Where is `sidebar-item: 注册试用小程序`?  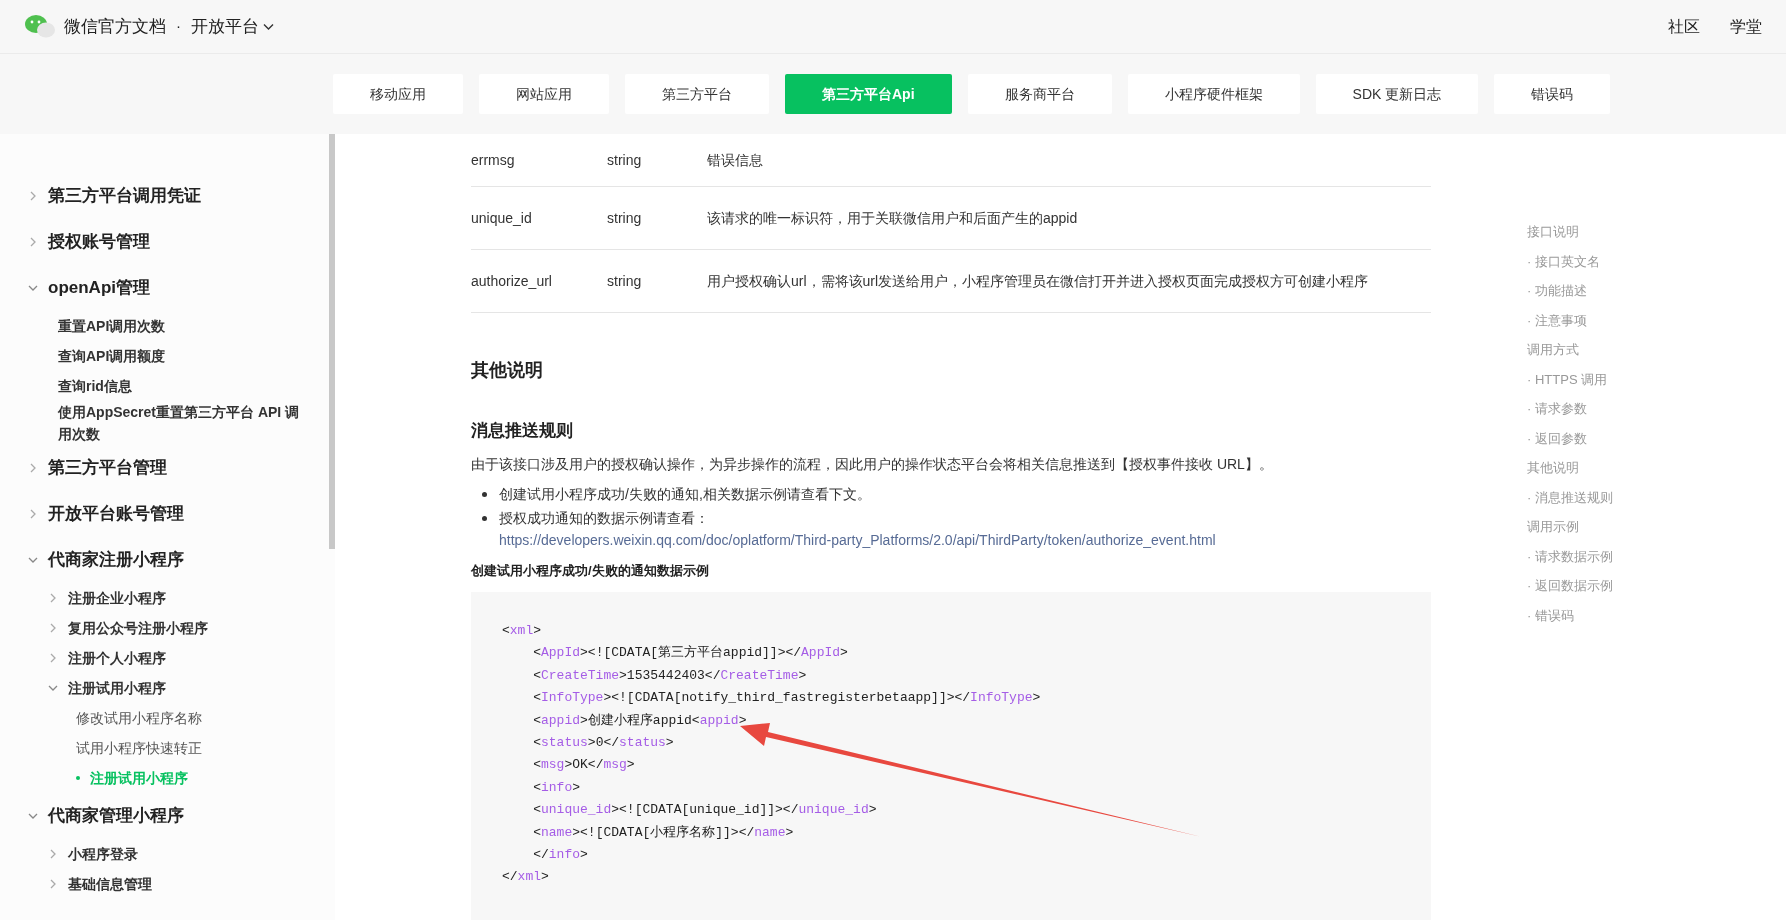 sidebar-item: 注册试用小程序 is located at coordinates (164, 688).